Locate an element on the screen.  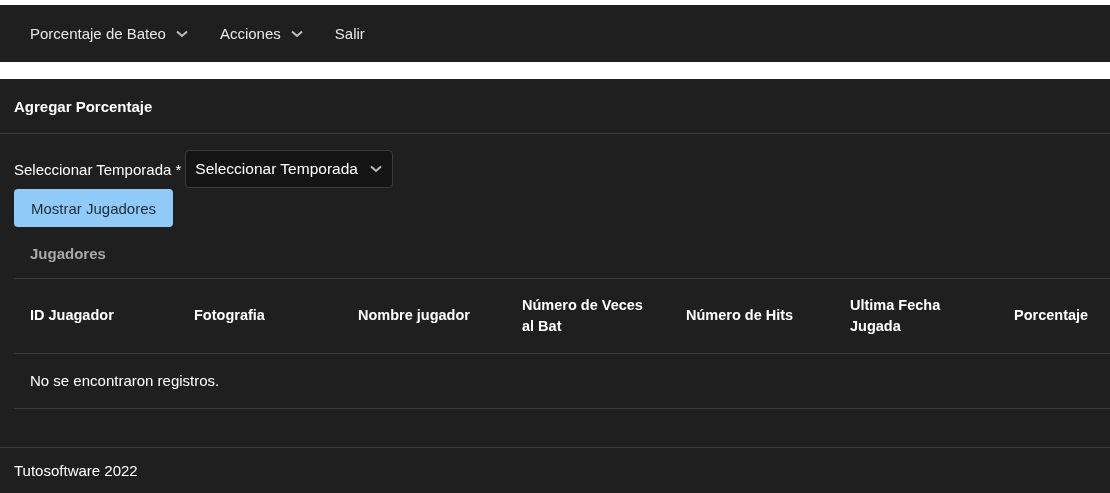
footer-text: Tutosoftware 2022 is located at coordinates (76, 470).